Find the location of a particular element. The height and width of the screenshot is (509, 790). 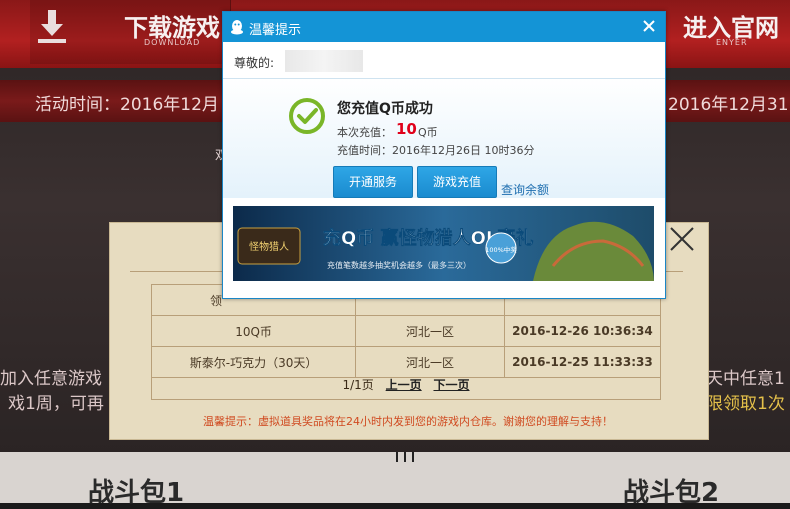

download-subtitle: DOWNLOAD is located at coordinates (172, 42).